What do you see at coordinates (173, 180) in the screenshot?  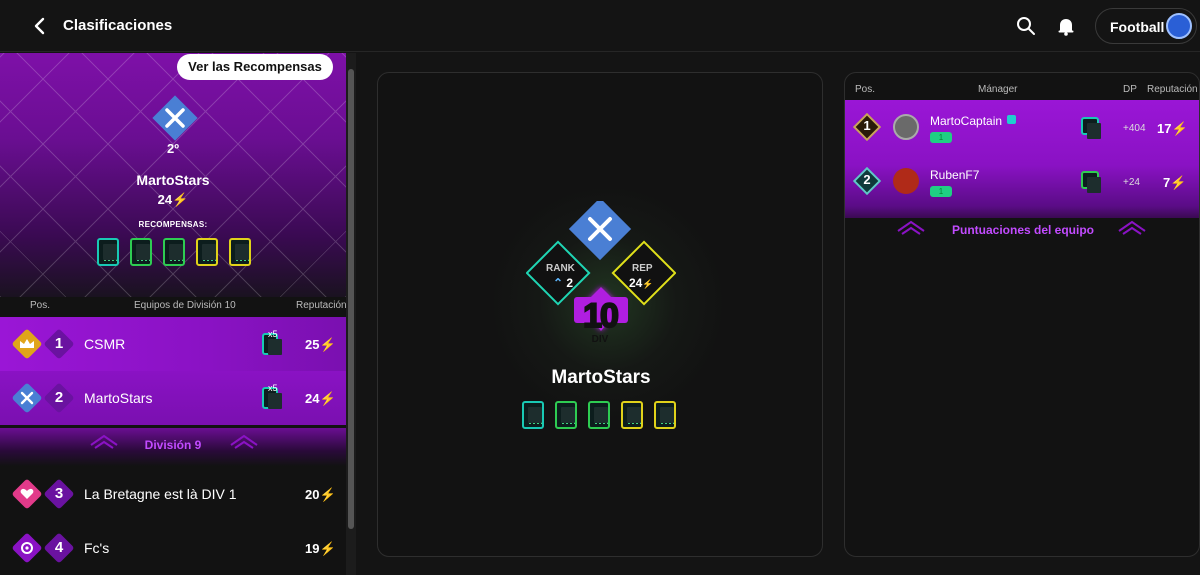 I see `hero-team-name: MartoStars` at bounding box center [173, 180].